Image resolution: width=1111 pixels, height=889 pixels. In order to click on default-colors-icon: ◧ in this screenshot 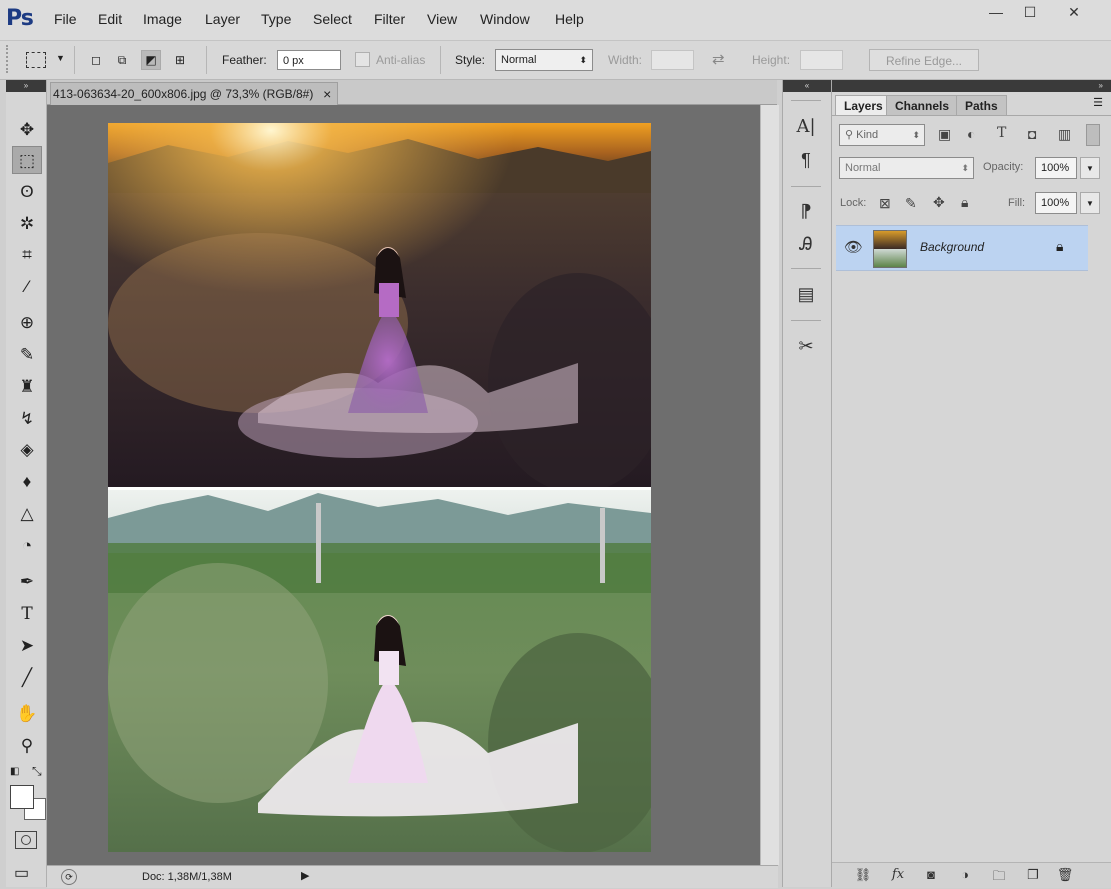, I will do `click(14, 771)`.